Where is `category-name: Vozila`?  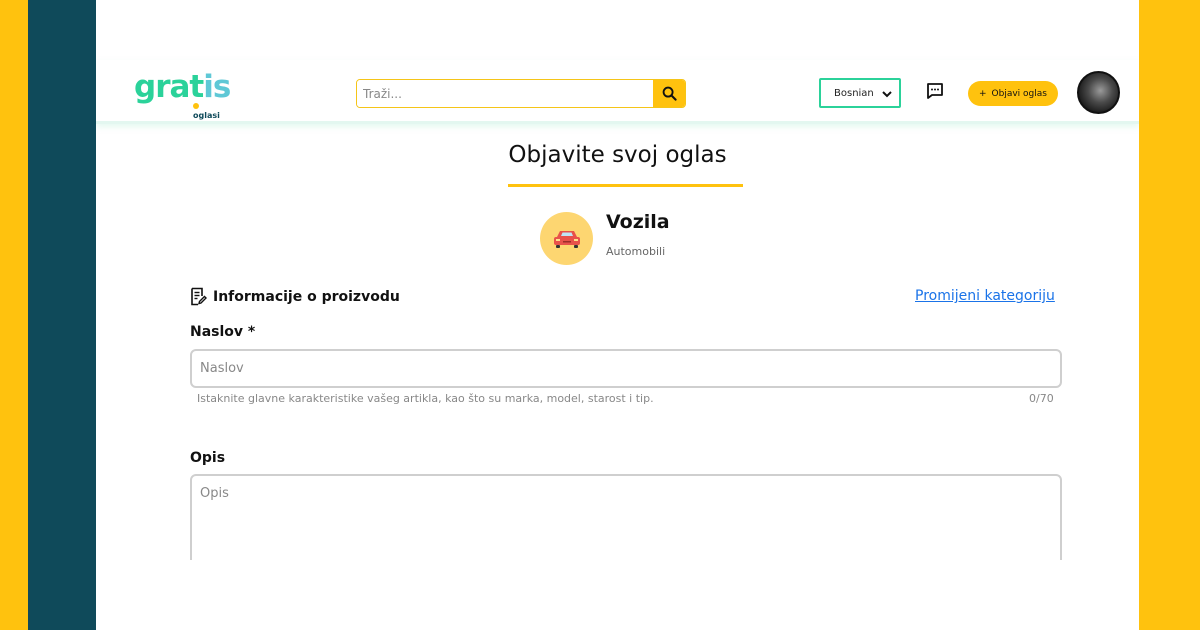
category-name: Vozila is located at coordinates (638, 222).